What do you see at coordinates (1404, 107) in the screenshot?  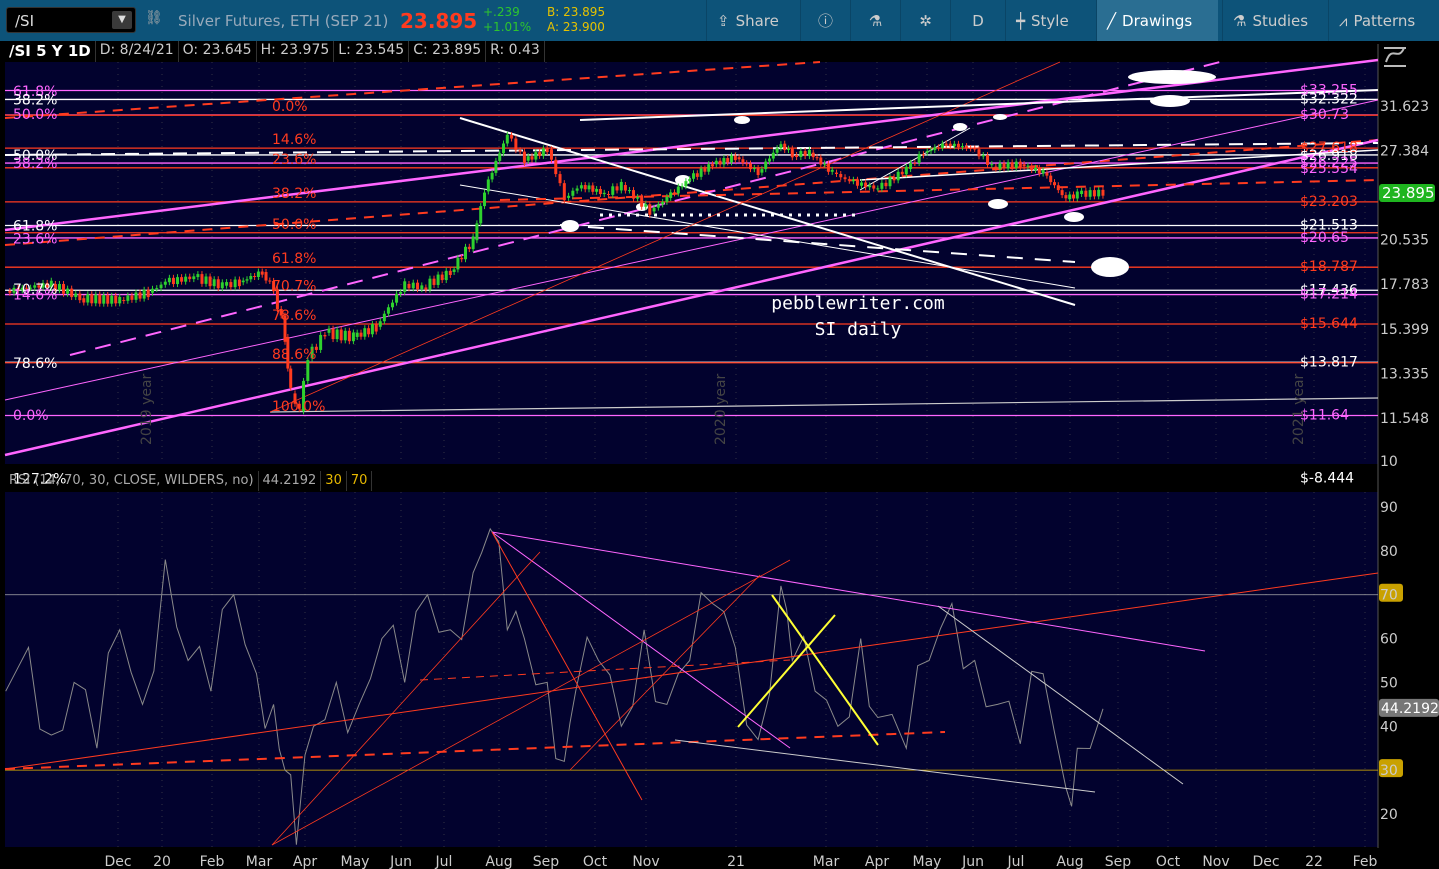 I see `price-axis-tick: 31.623` at bounding box center [1404, 107].